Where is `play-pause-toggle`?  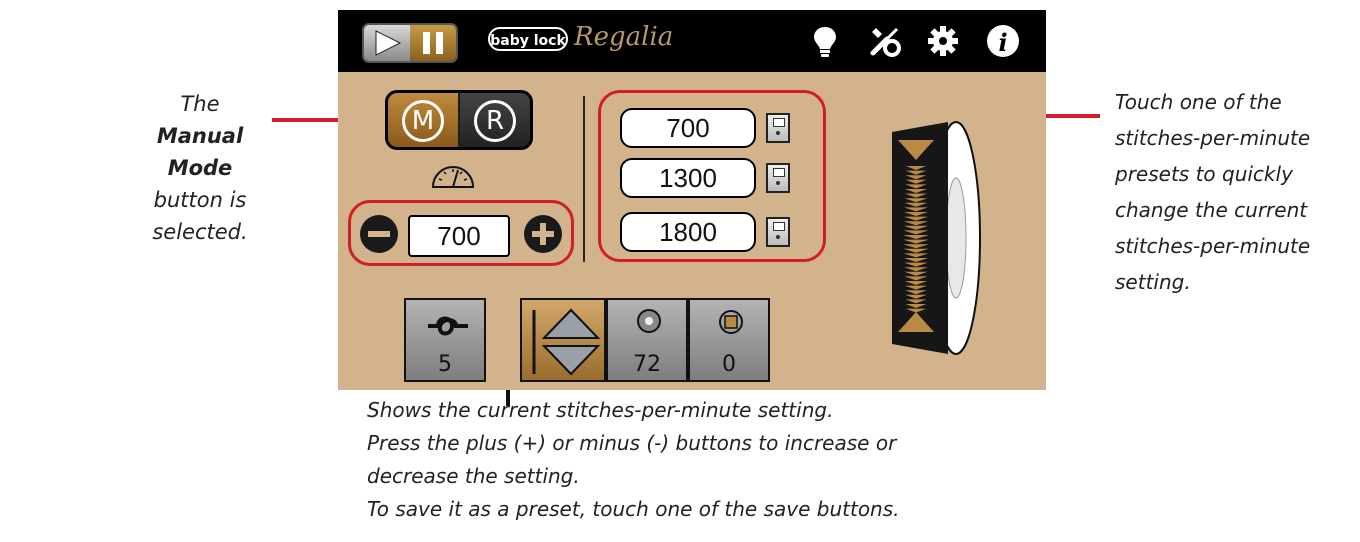
play-pause-toggle is located at coordinates (410, 43).